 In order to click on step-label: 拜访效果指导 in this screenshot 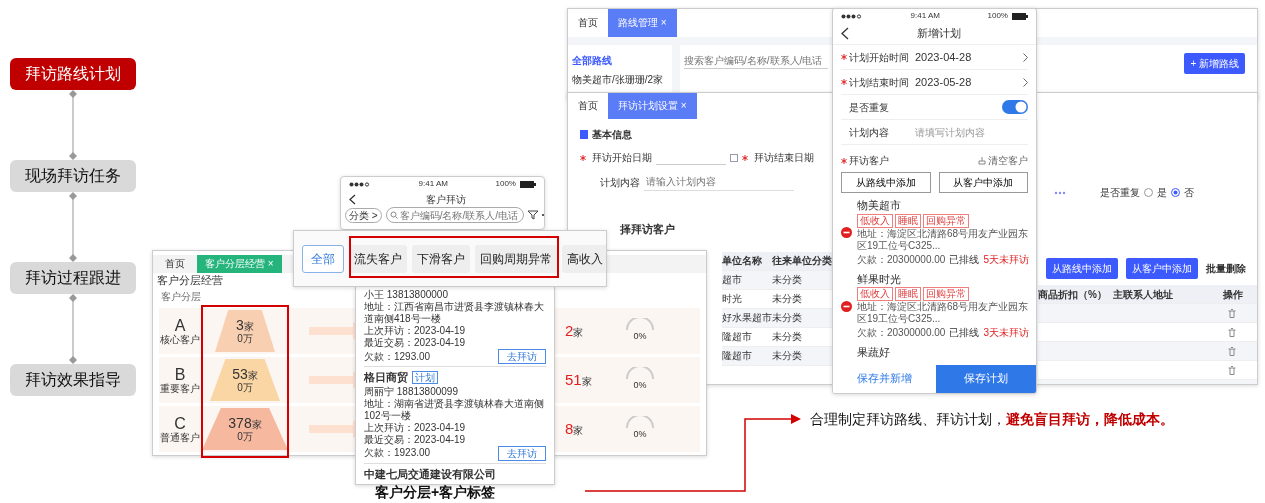, I will do `click(73, 380)`.